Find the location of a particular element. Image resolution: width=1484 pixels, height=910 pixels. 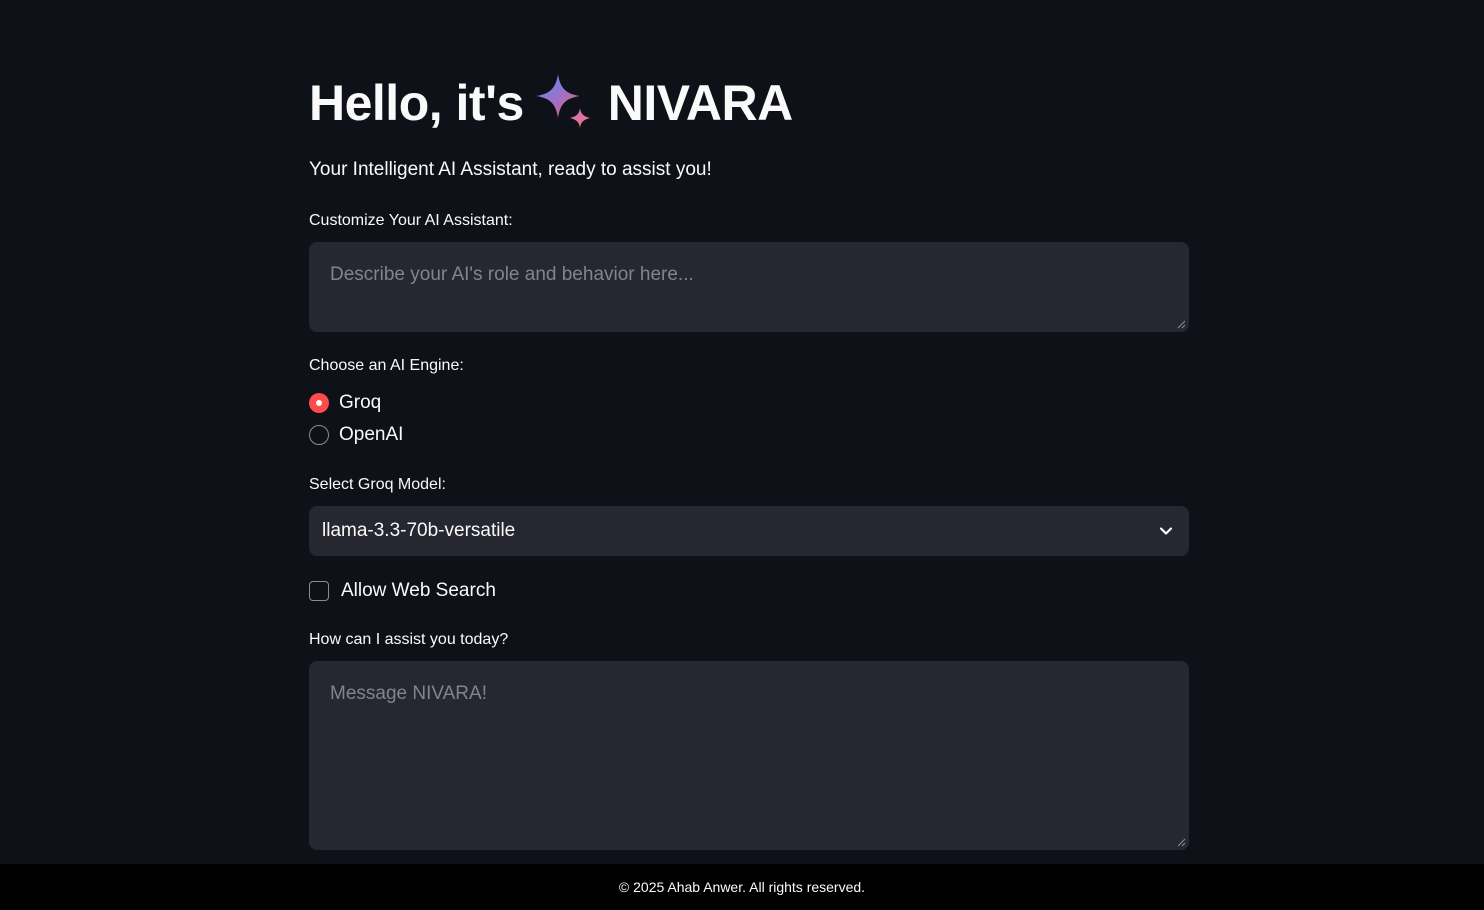

chevron-down-icon is located at coordinates (1166, 531).